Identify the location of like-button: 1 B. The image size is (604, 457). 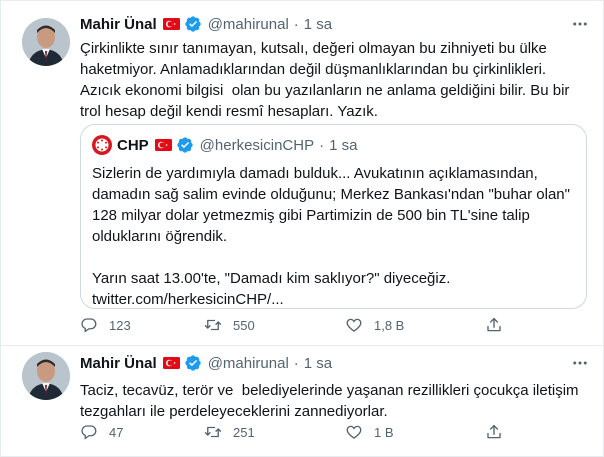
(369, 432).